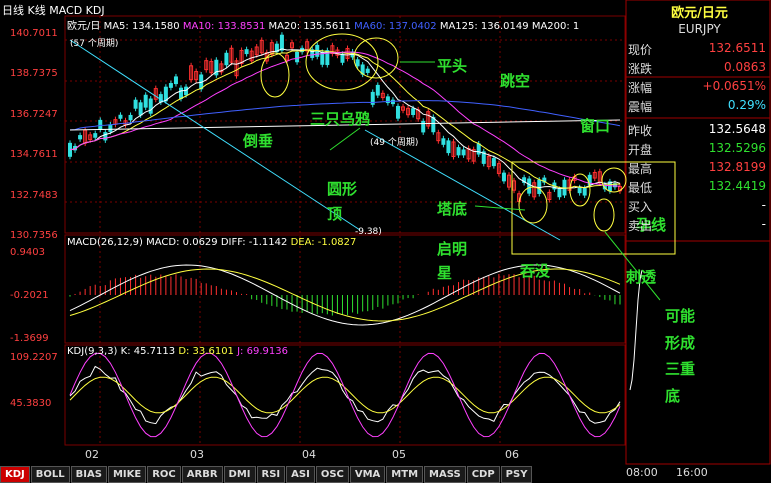 Image resolution: width=771 pixels, height=483 pixels. Describe the element at coordinates (345, 139) in the screenshot. I see `annotation-pointer` at that location.